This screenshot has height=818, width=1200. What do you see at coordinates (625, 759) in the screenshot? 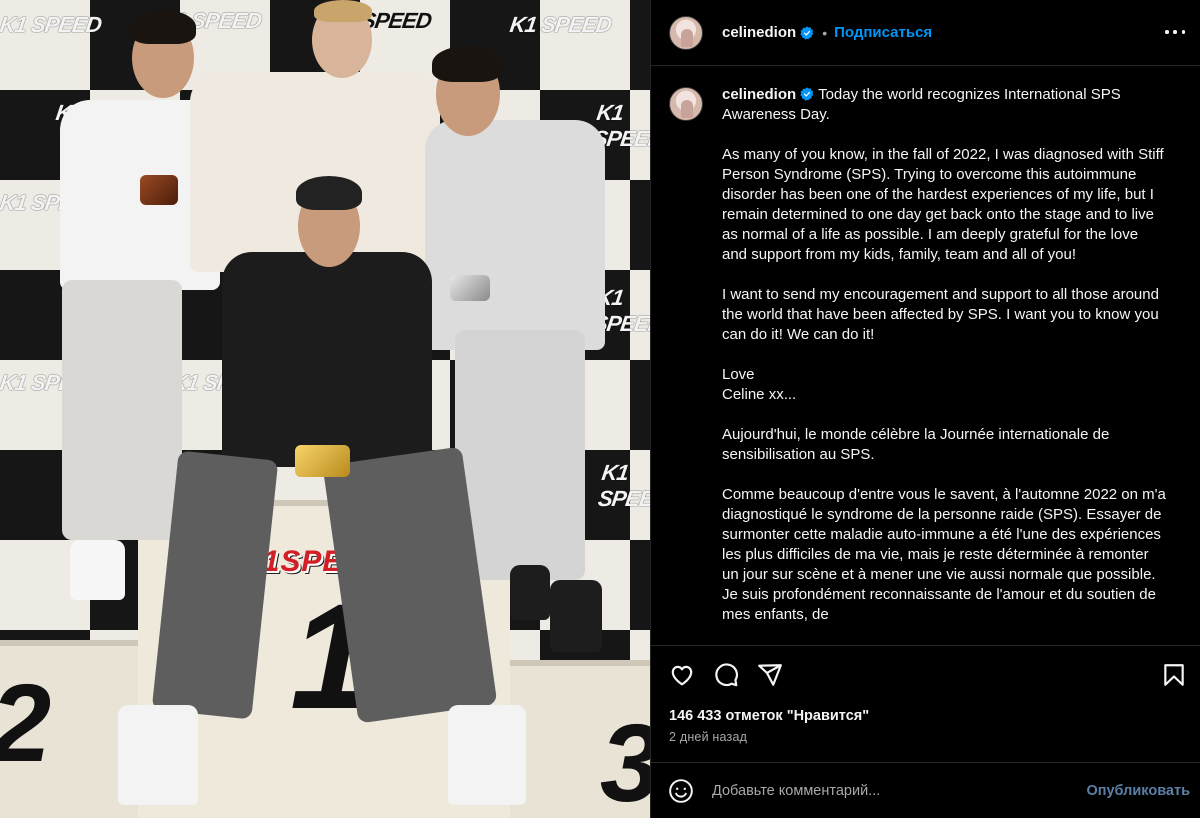
I see `podium-number-third: 3` at bounding box center [625, 759].